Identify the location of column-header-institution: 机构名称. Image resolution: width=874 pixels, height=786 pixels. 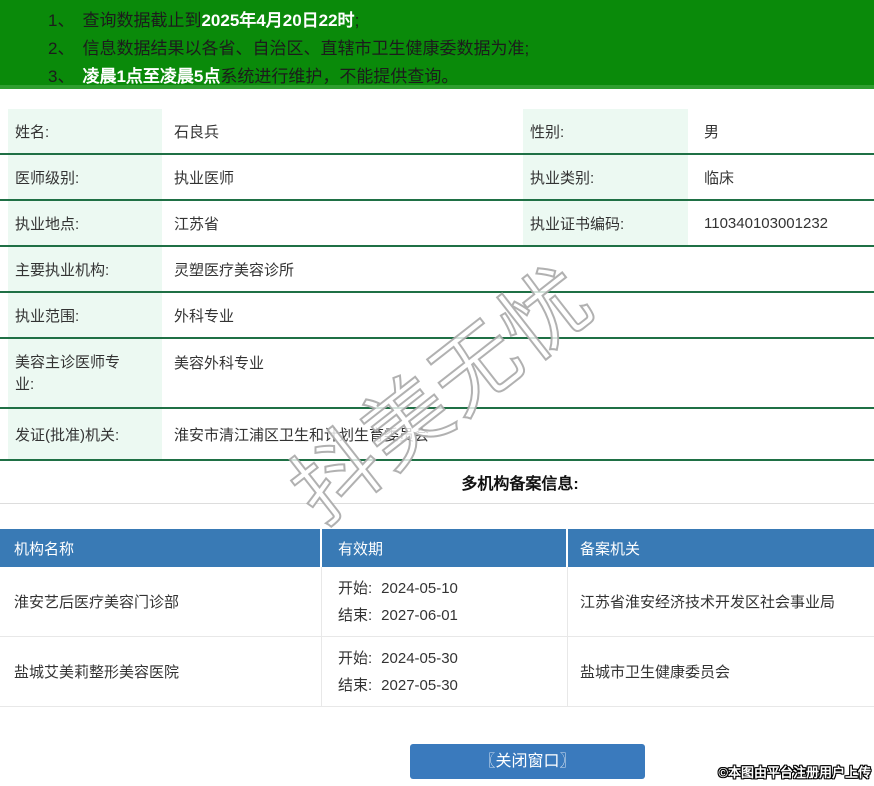
(161, 548).